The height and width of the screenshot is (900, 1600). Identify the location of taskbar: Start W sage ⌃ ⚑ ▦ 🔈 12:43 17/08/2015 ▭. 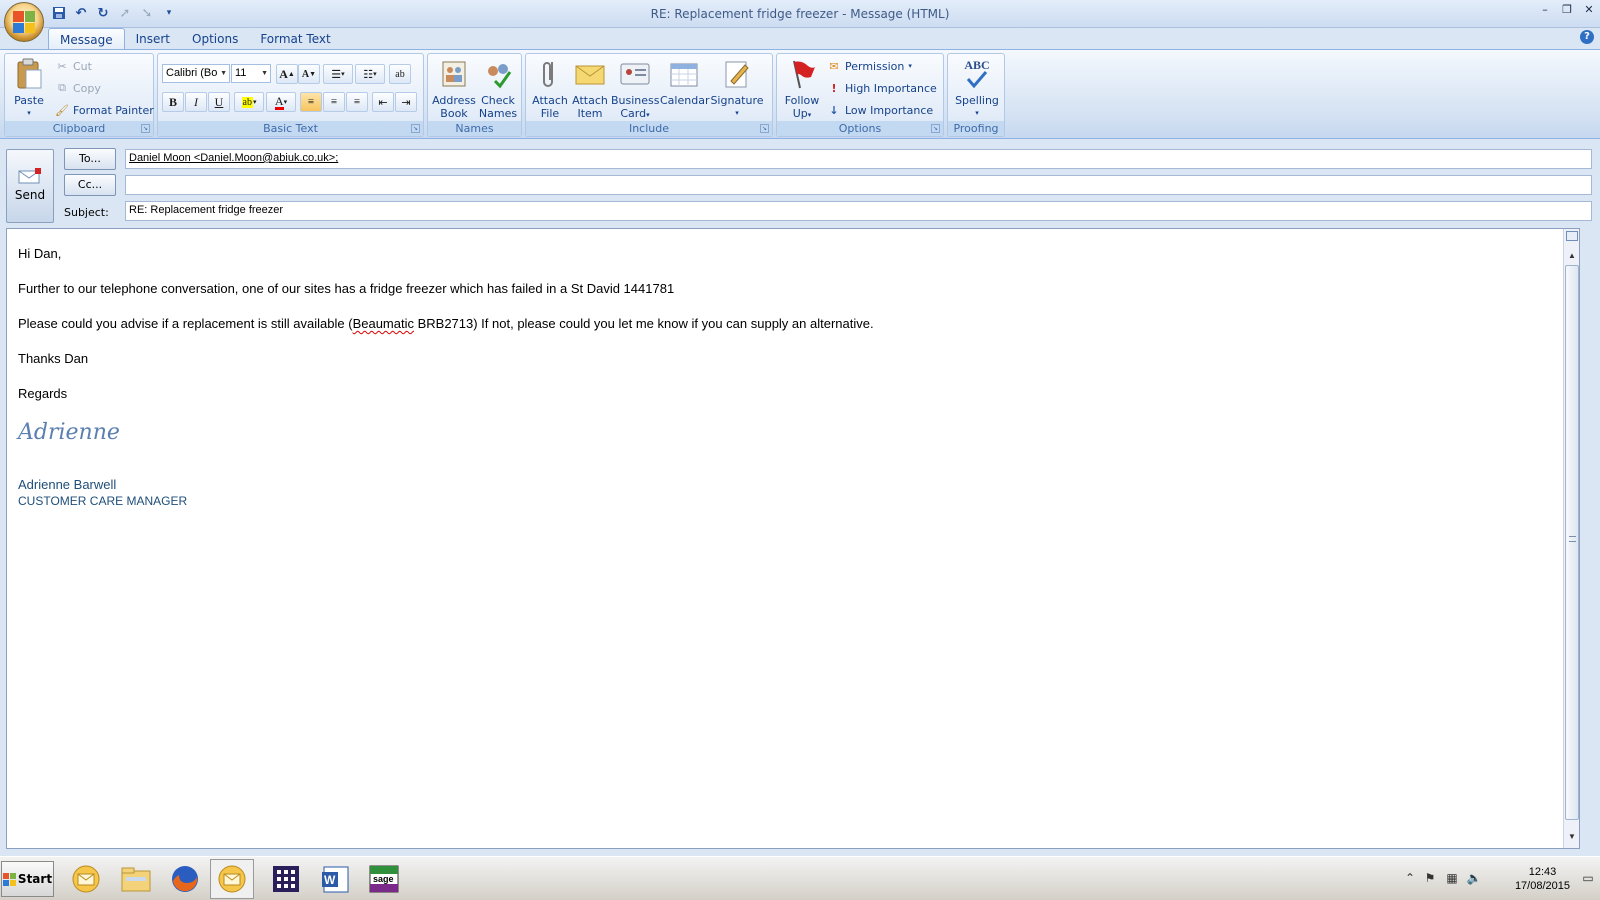
(800, 878).